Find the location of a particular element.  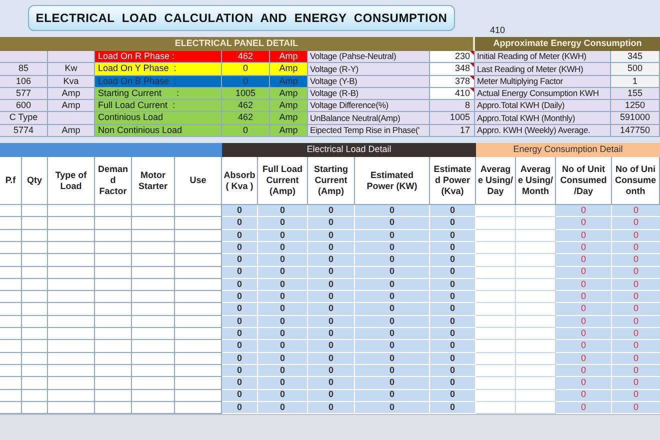

column-header: No of Unit Consumed /Day is located at coordinates (584, 181).